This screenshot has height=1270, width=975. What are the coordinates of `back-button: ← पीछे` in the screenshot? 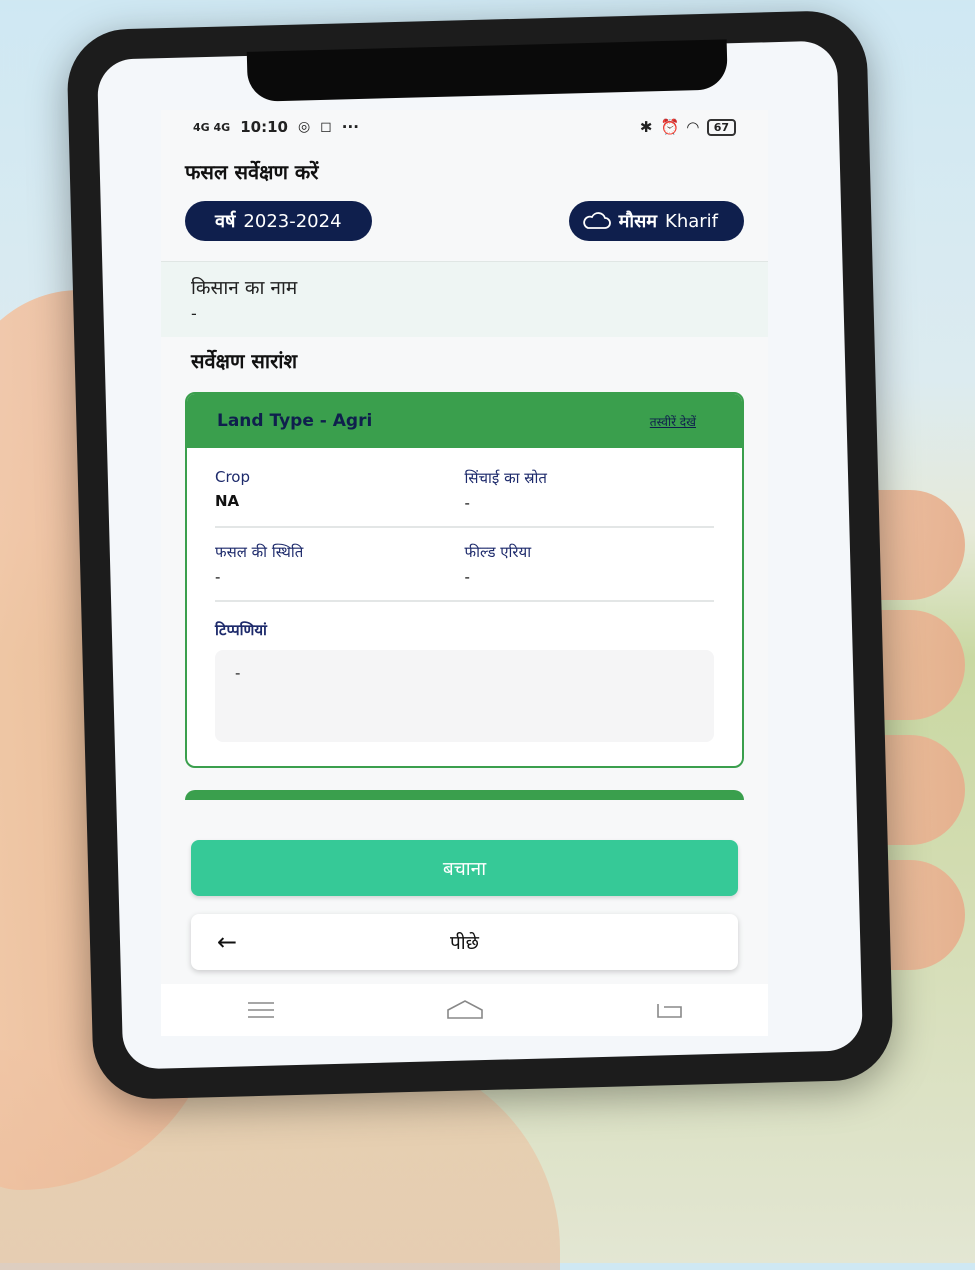 It's located at (464, 942).